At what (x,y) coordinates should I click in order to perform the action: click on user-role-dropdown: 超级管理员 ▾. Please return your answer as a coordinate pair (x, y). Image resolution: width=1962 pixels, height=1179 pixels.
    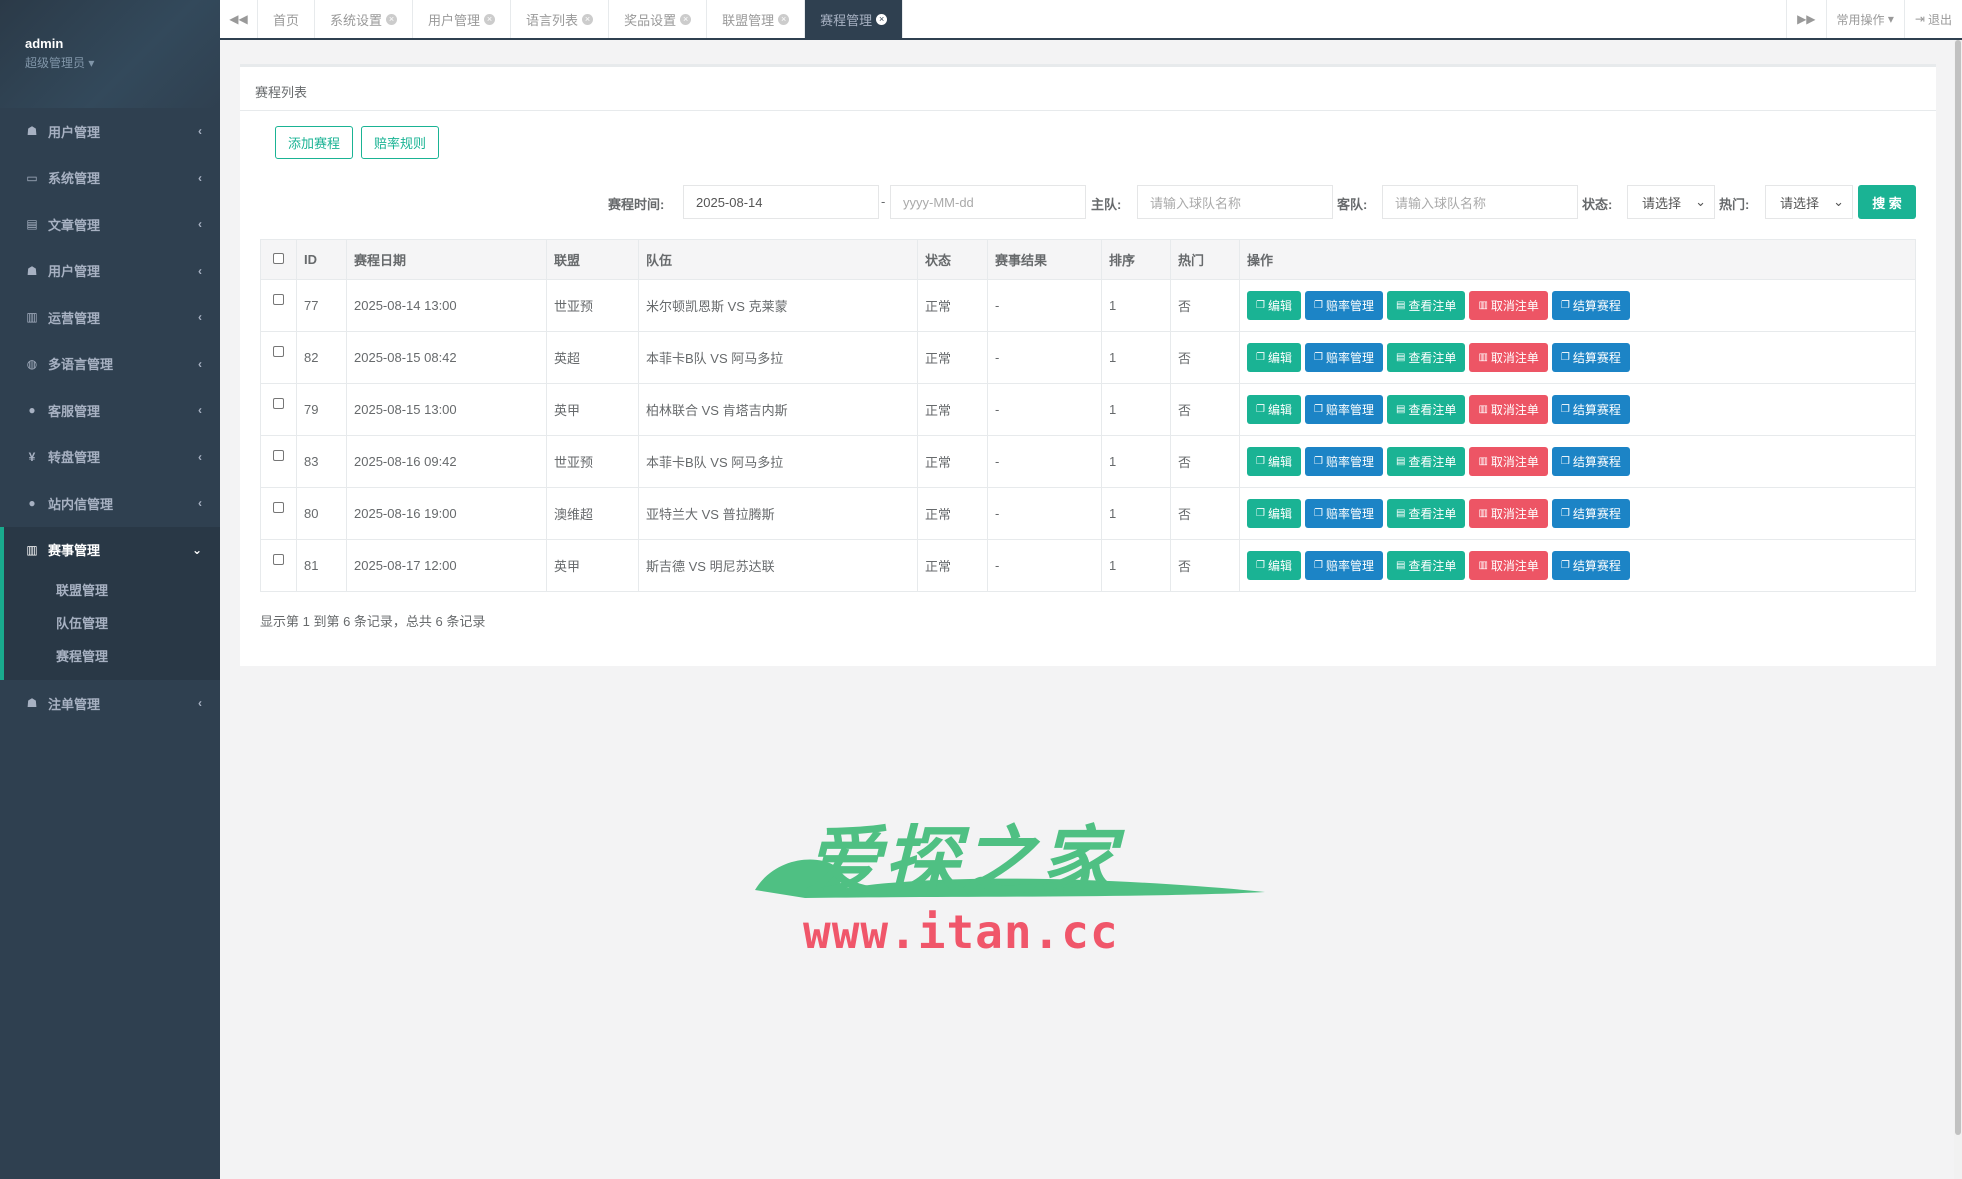
    Looking at the image, I should click on (110, 62).